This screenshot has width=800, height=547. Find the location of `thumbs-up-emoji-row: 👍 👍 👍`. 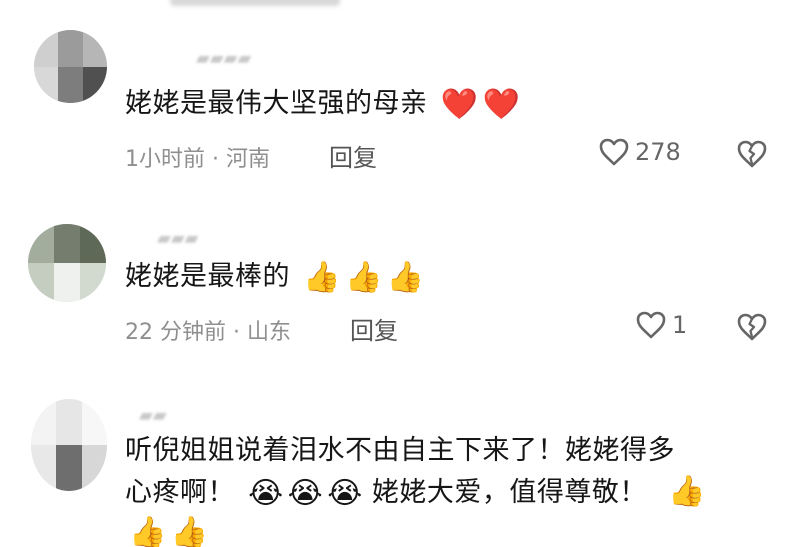

thumbs-up-emoji-row: 👍 👍 👍 is located at coordinates (364, 277).